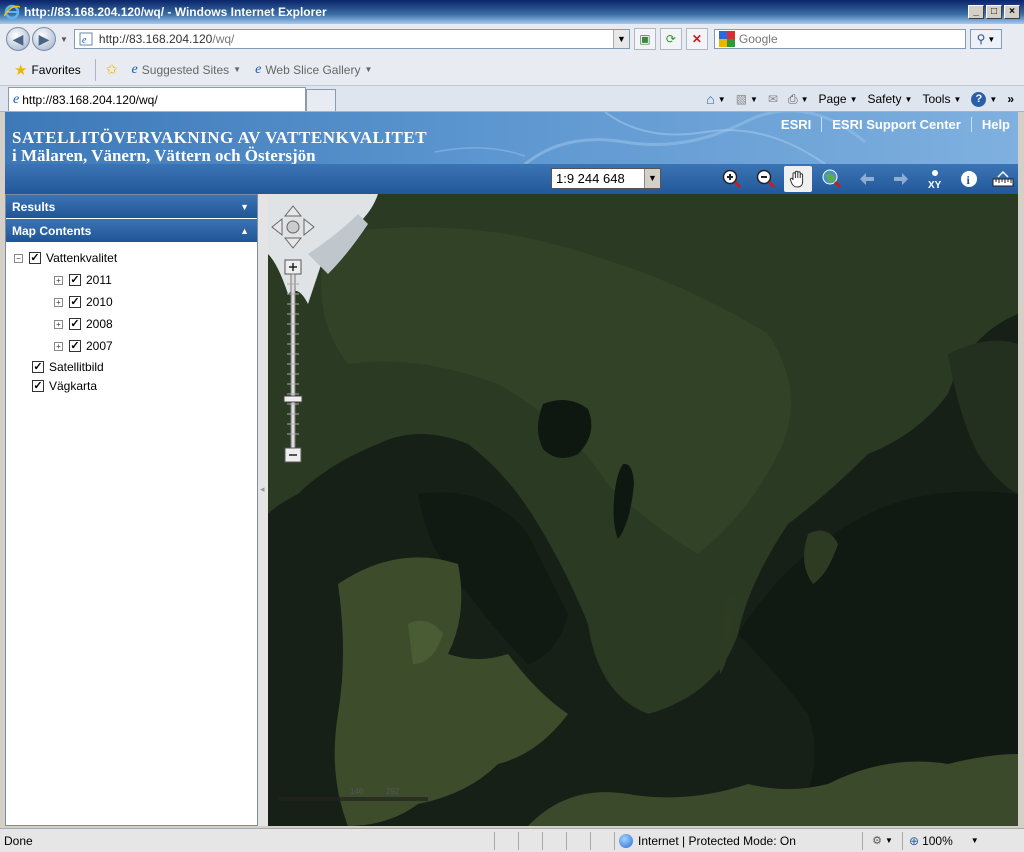  What do you see at coordinates (64, 39) in the screenshot?
I see `history-dropdown-icon: ▼` at bounding box center [64, 39].